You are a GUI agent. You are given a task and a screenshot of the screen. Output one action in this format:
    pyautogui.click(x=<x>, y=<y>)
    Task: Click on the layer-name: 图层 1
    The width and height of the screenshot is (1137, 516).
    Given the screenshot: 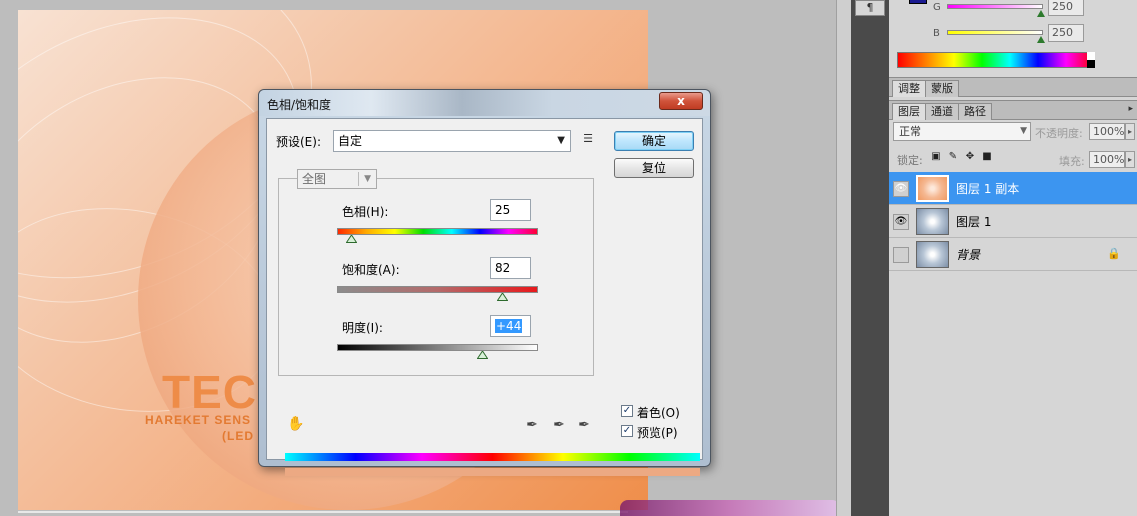 What is the action you would take?
    pyautogui.click(x=974, y=222)
    